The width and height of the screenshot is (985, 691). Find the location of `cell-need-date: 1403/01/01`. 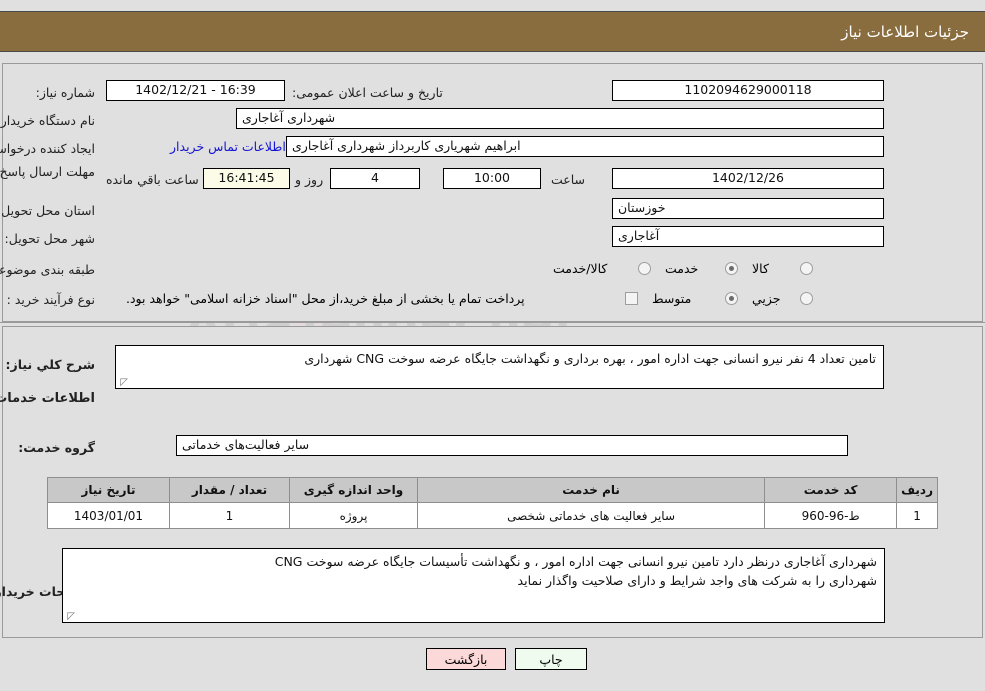

cell-need-date: 1403/01/01 is located at coordinates (108, 515).